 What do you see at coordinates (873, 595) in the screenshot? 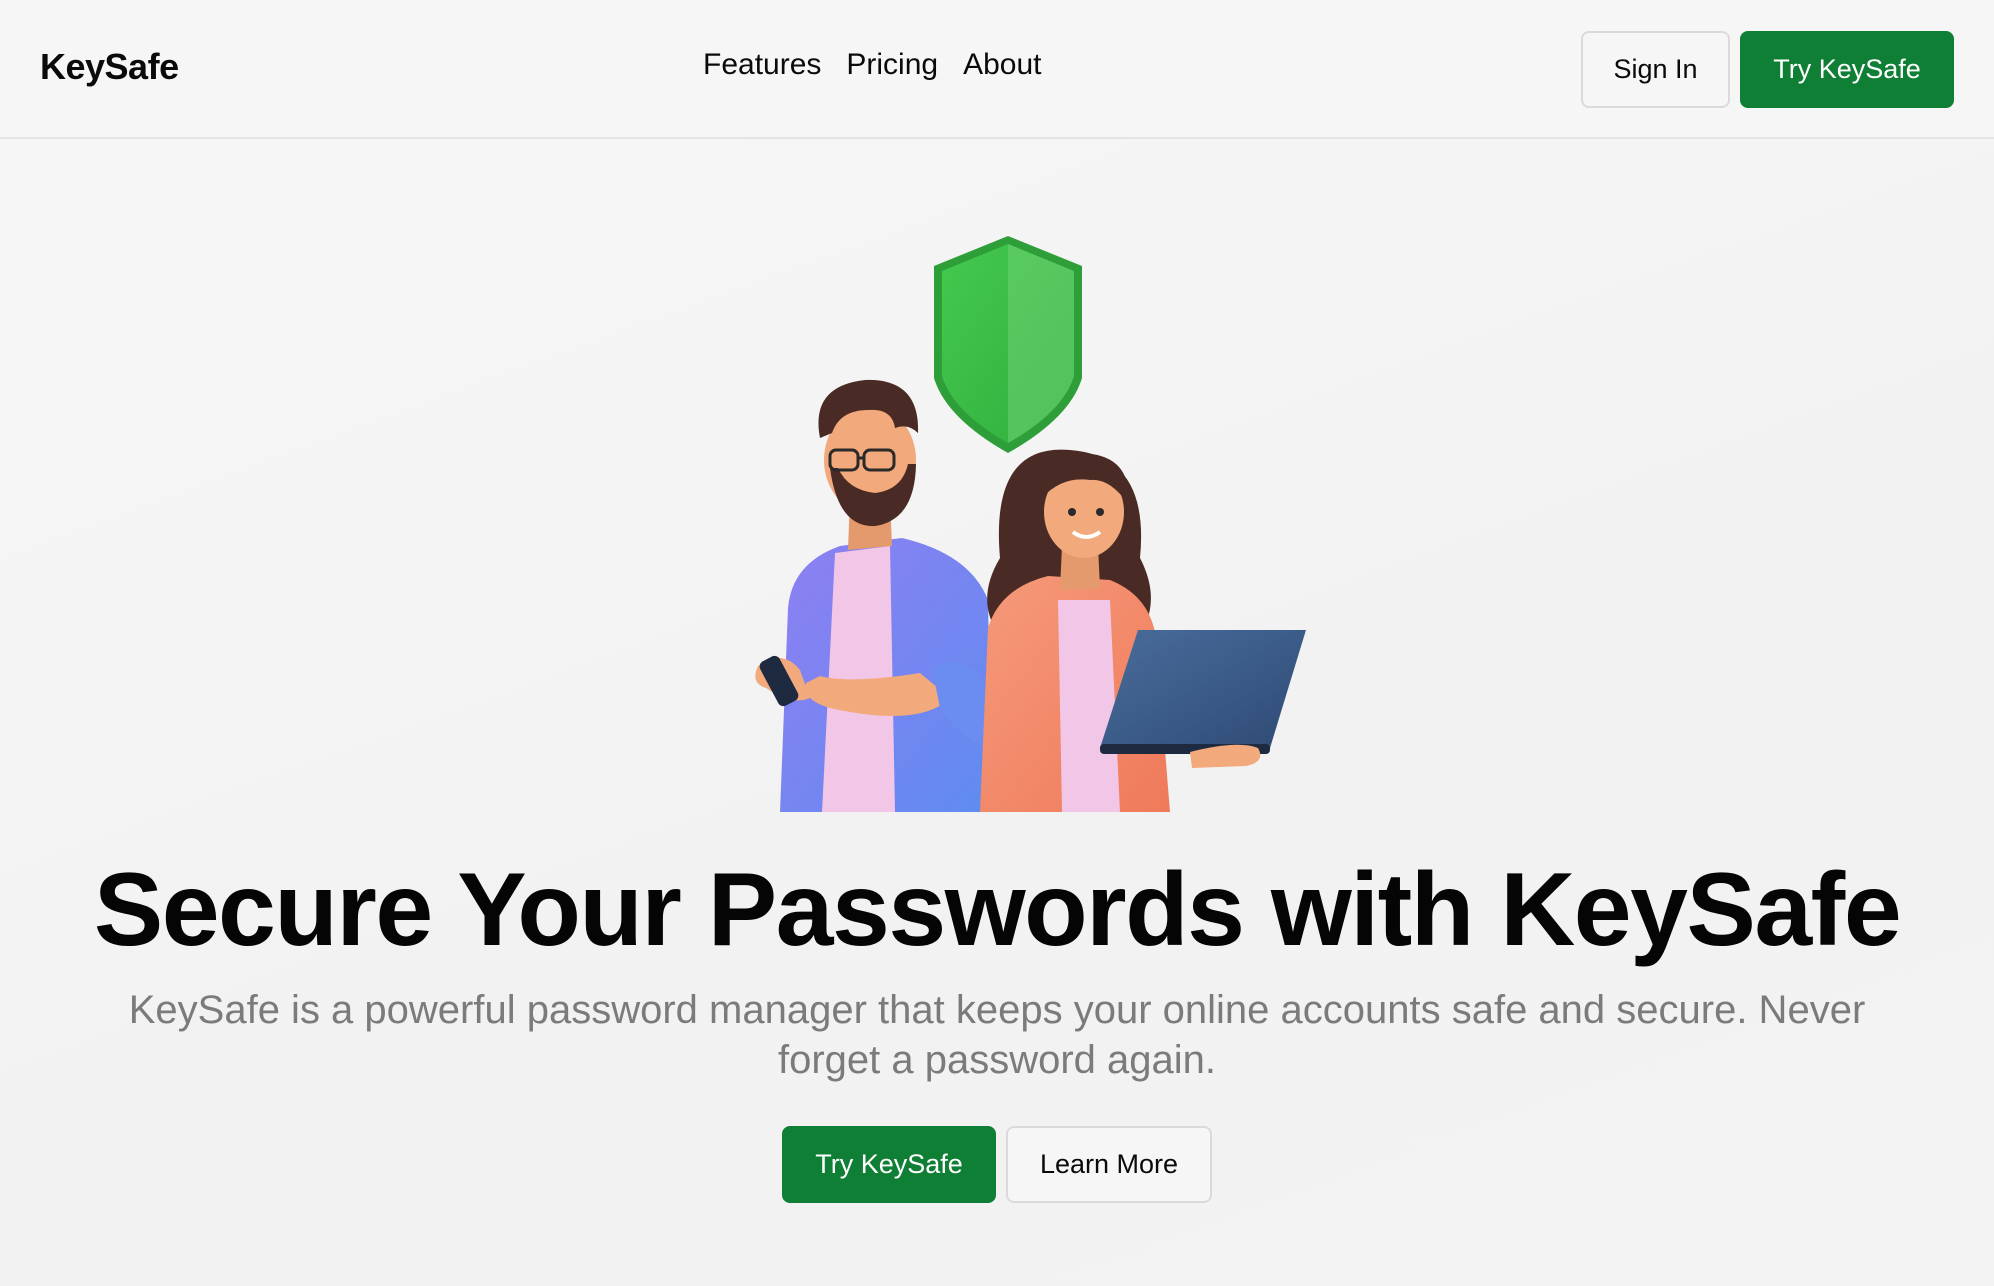
I see `man-figure` at bounding box center [873, 595].